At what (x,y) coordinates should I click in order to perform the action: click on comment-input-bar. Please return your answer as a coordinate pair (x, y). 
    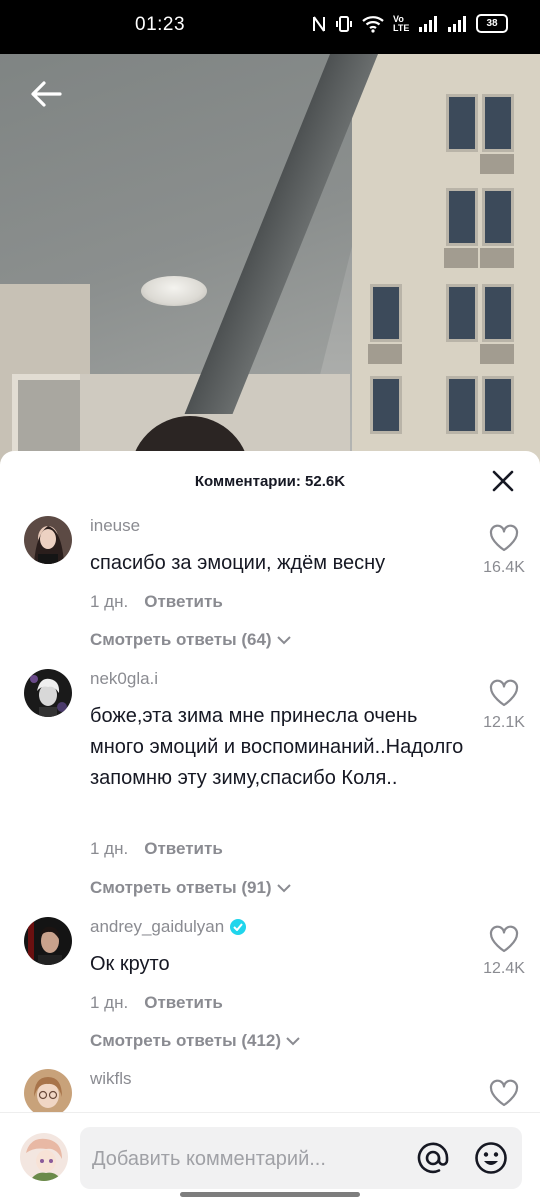
    Looking at the image, I should click on (270, 1156).